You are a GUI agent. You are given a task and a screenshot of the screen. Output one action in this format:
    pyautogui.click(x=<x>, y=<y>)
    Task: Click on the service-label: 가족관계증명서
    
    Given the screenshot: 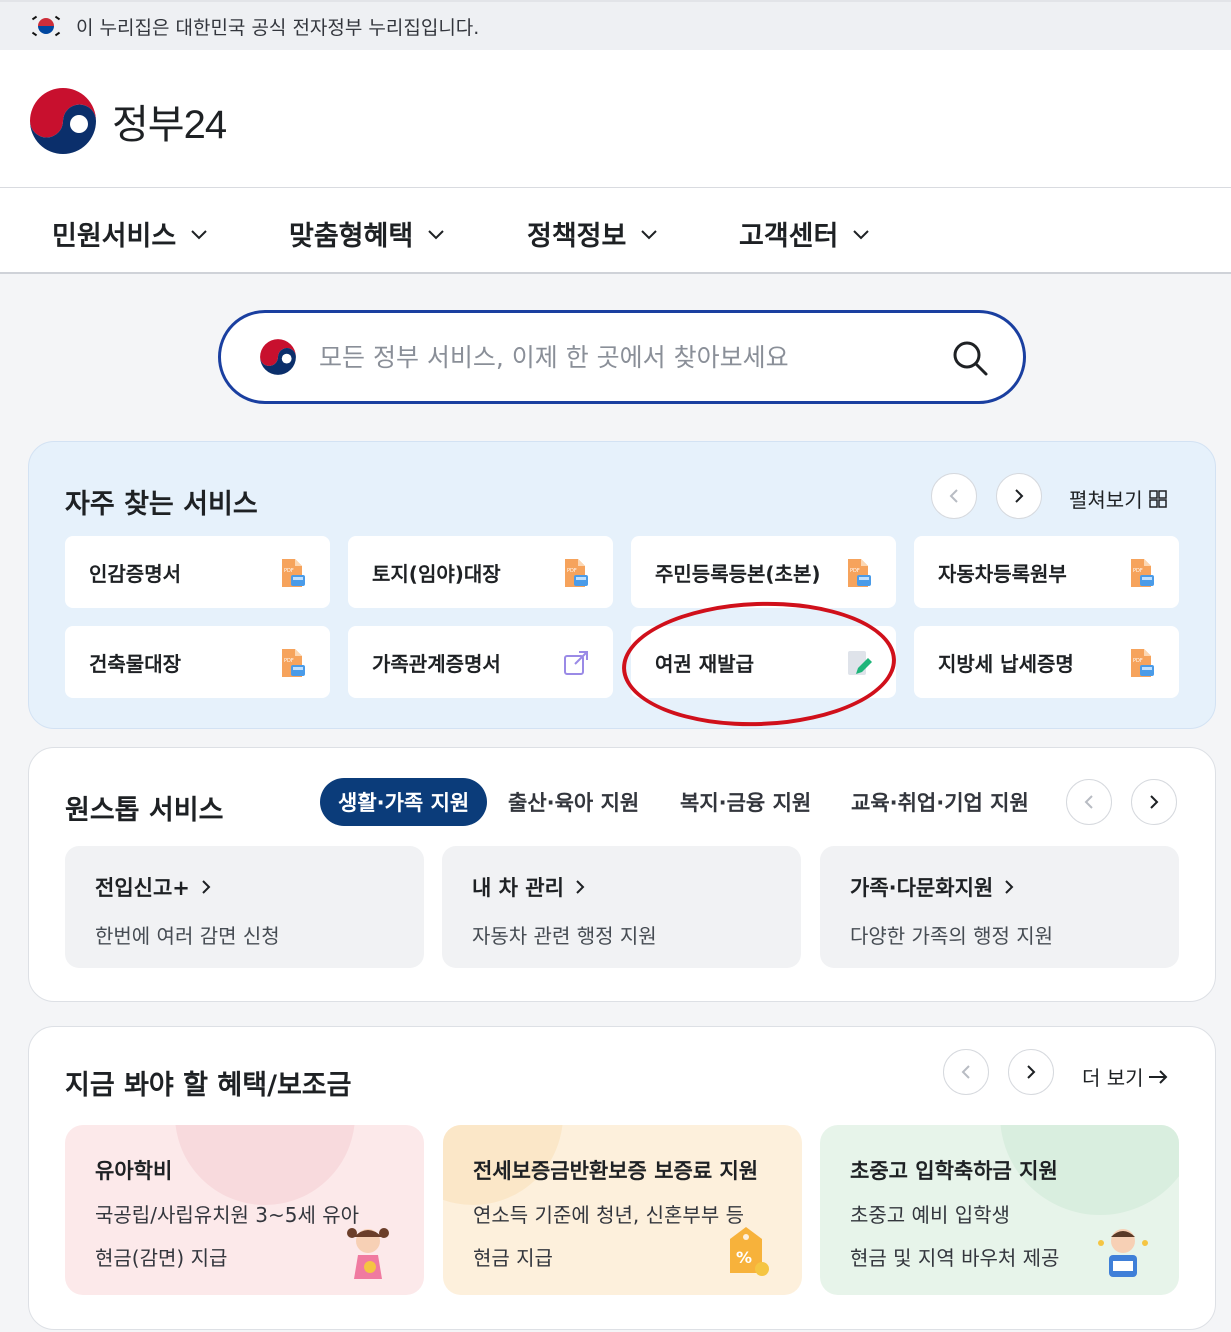 What is the action you would take?
    pyautogui.click(x=436, y=663)
    